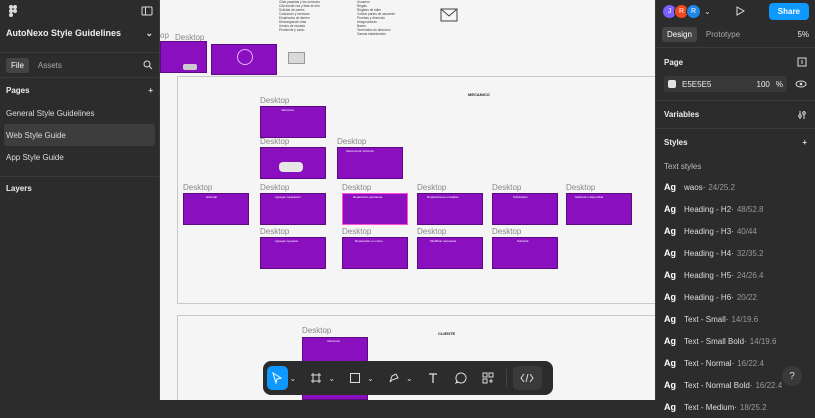  I want to click on add-page-icon: +, so click(150, 90).